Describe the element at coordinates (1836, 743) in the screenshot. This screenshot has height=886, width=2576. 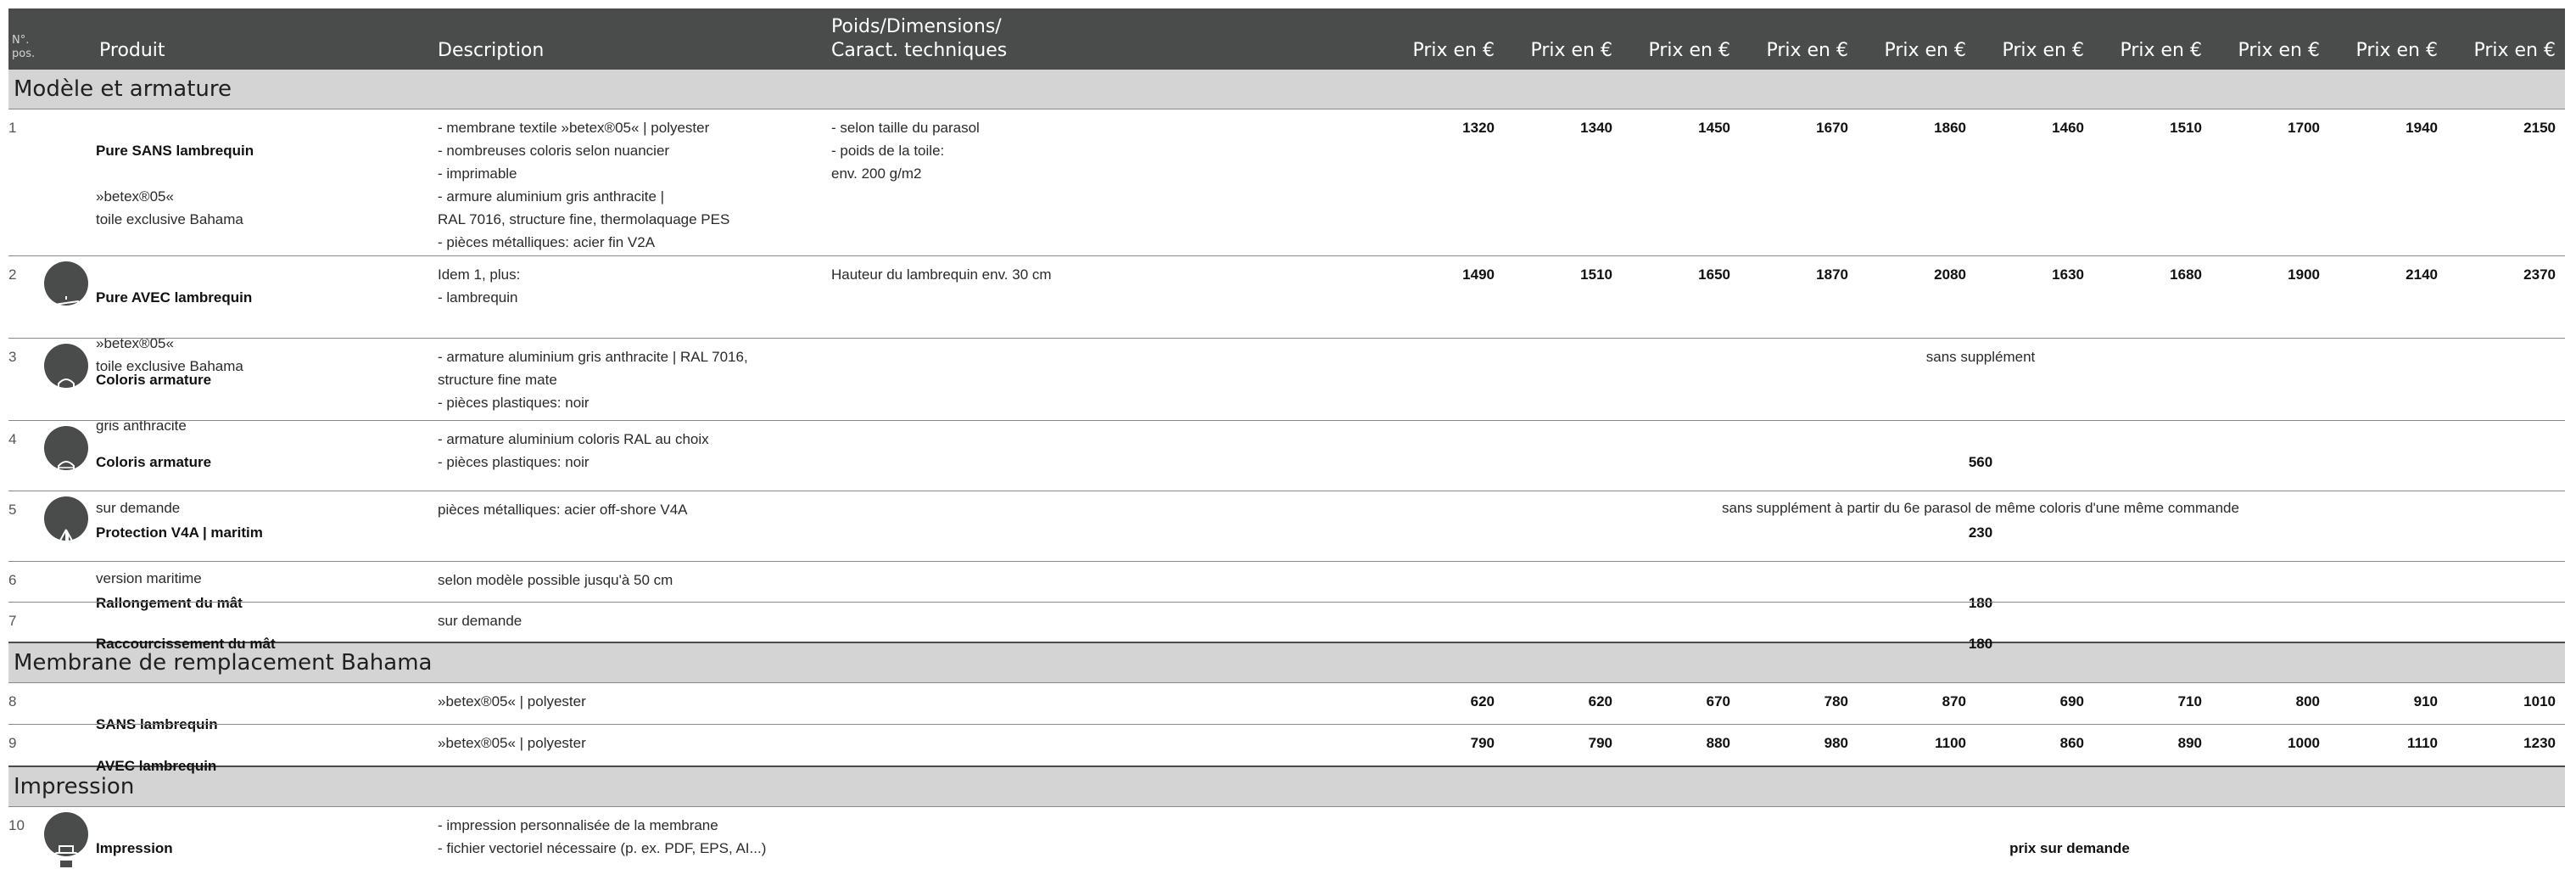
I see `price-cell: 980` at that location.